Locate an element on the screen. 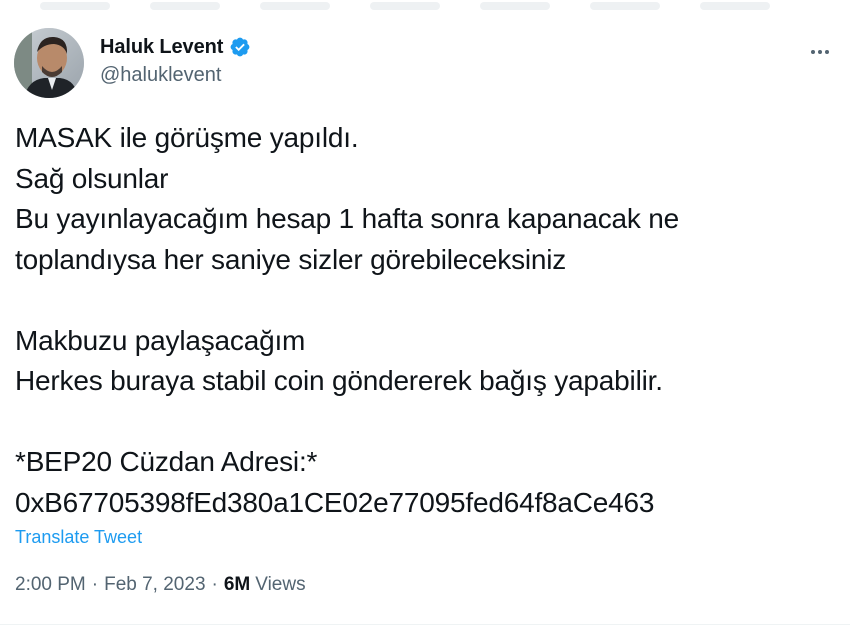 This screenshot has height=626, width=850. profile-photo is located at coordinates (49, 63).